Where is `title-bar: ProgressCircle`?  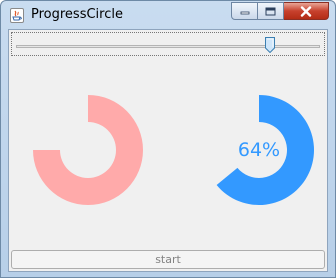
title-bar: ProgressCircle is located at coordinates (168, 15).